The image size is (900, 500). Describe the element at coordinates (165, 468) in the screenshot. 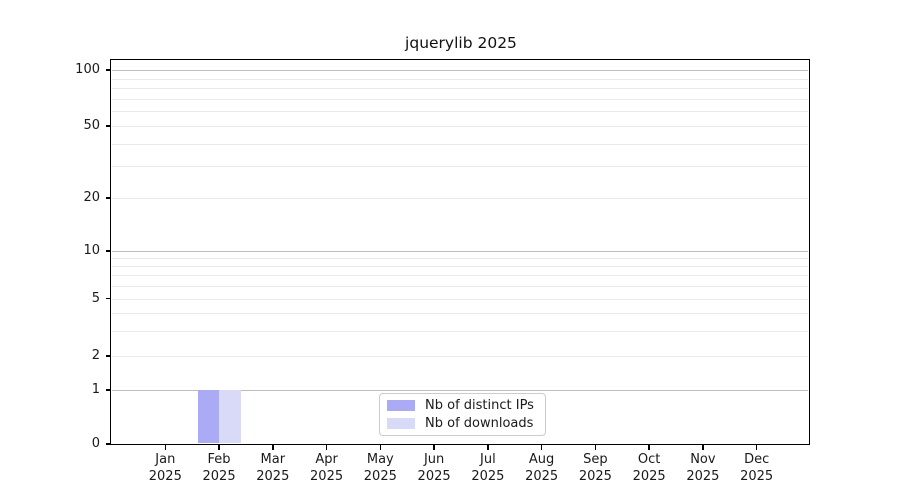

I see `x-tick-label: Jan 2025` at that location.